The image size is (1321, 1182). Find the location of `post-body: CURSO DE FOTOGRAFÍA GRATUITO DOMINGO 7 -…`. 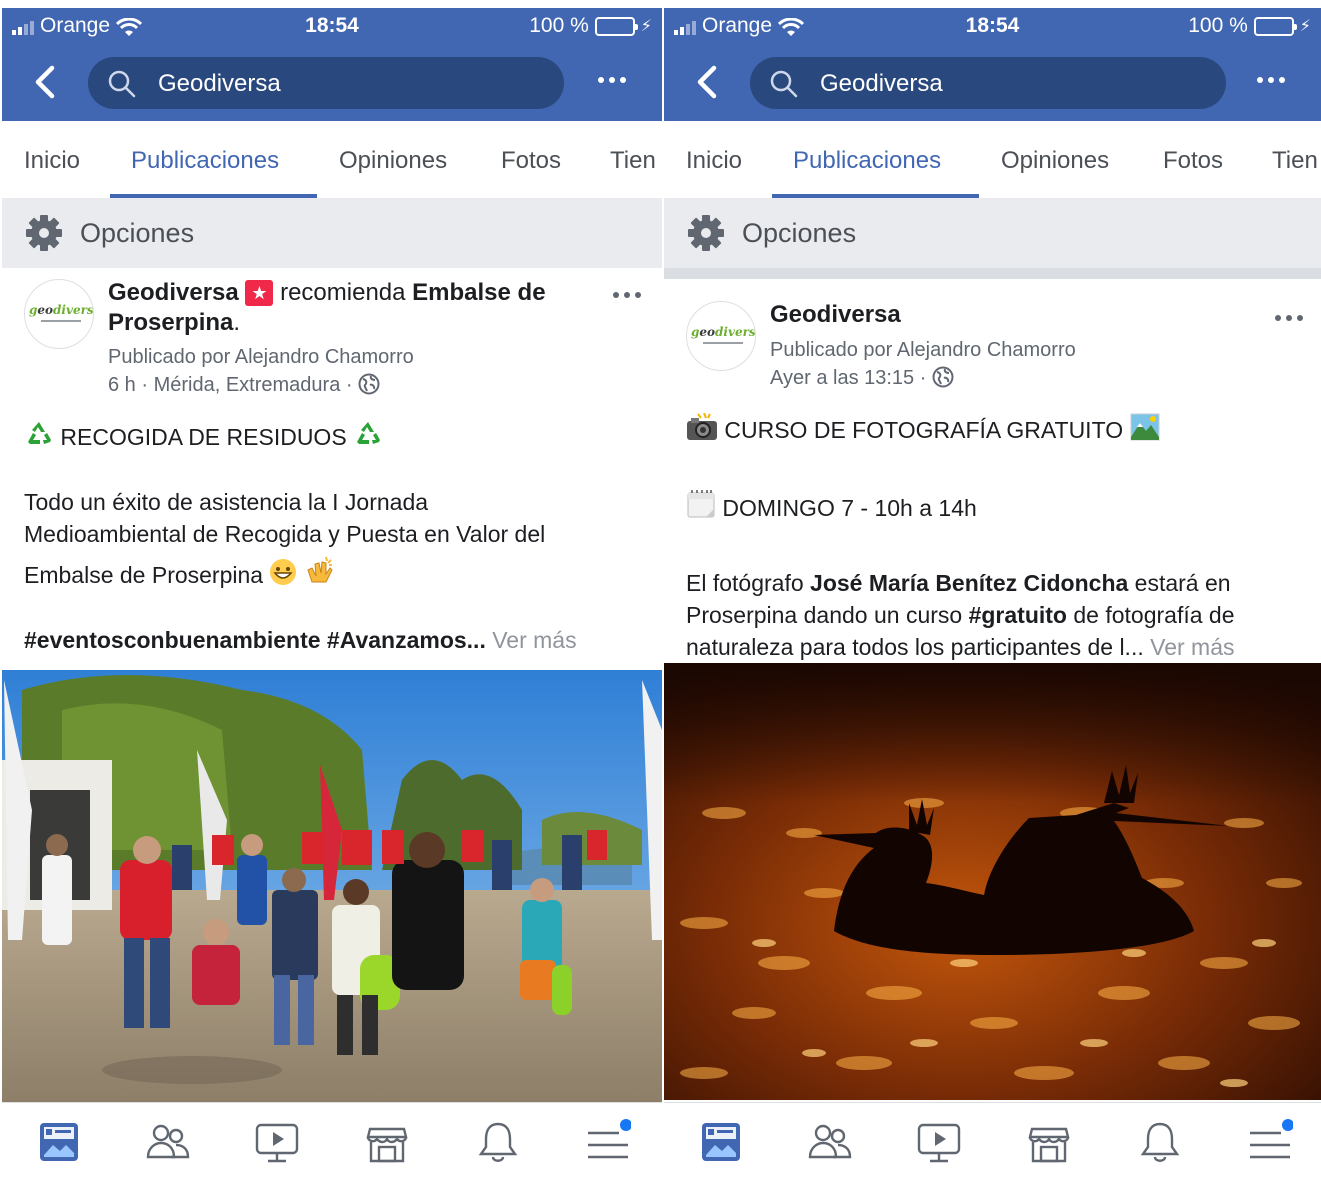

post-body: CURSO DE FOTOGRAFÍA GRATUITO DOMINGO 7 -… is located at coordinates (996, 537).